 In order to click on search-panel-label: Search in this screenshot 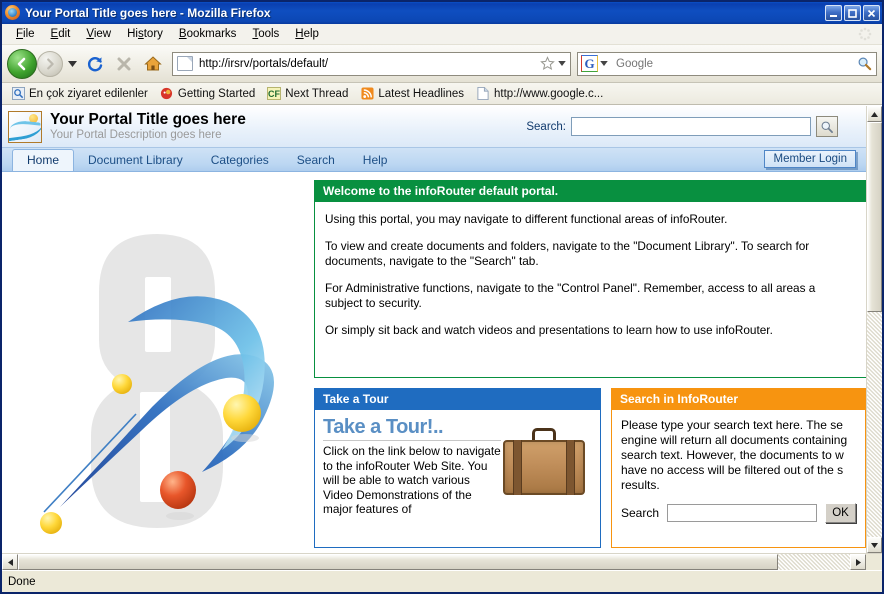, I will do `click(640, 513)`.